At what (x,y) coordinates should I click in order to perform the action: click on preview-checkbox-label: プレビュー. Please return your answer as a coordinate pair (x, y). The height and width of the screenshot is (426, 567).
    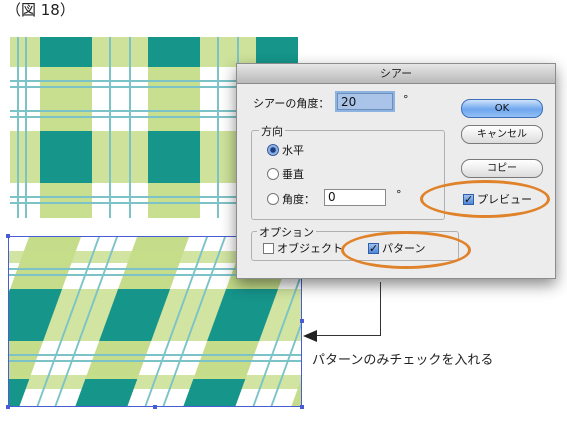
    Looking at the image, I should click on (504, 199).